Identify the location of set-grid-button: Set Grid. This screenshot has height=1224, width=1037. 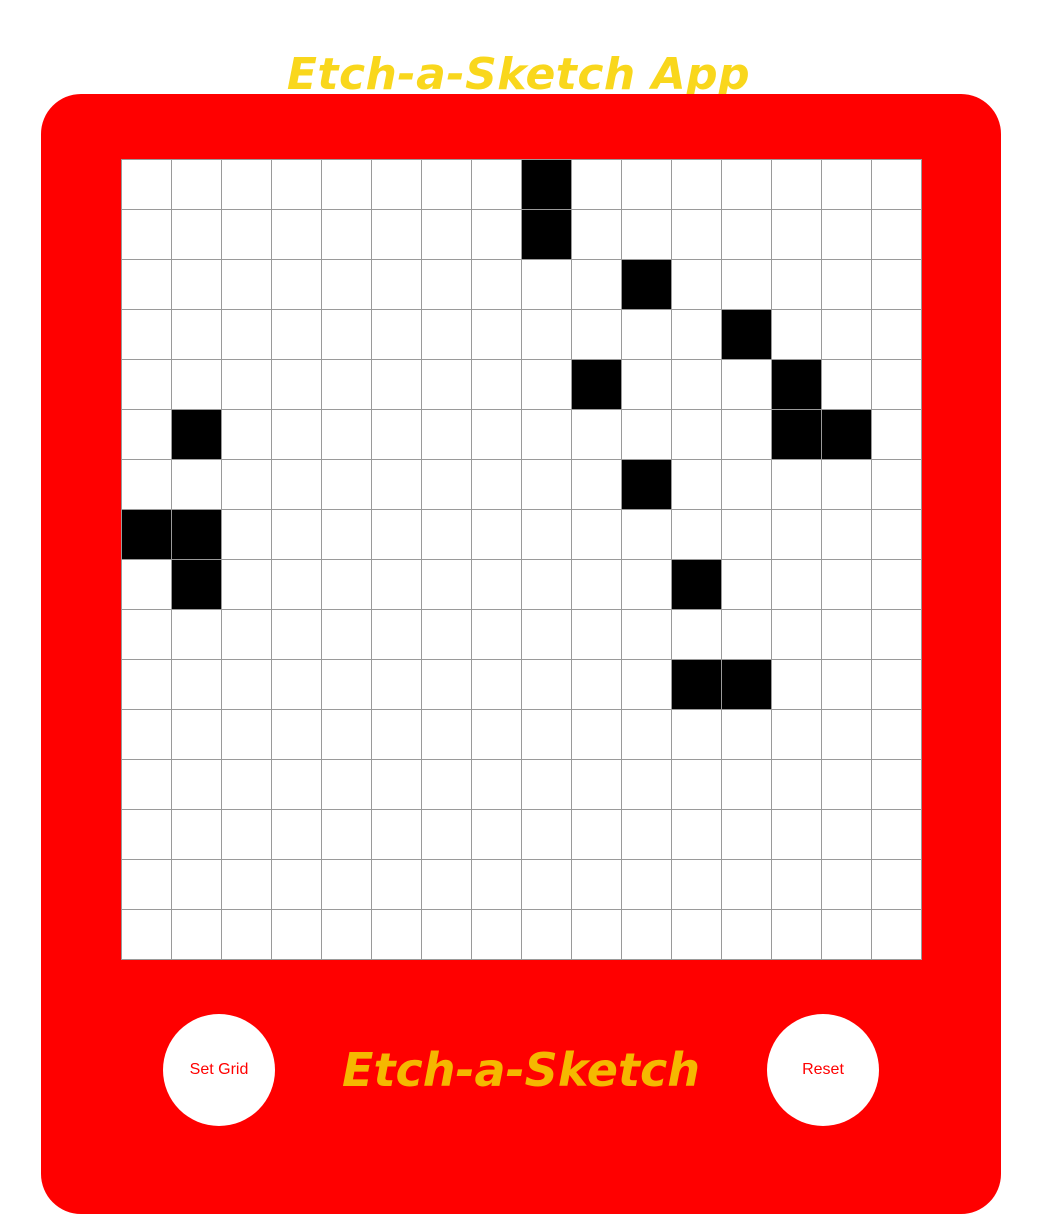
(219, 1070).